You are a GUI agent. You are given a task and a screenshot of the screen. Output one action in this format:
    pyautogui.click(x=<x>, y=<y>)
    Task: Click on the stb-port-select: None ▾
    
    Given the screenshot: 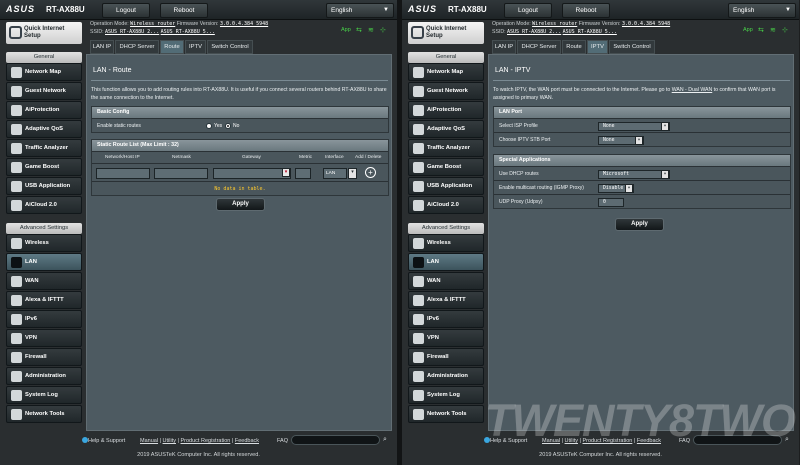 What is the action you would take?
    pyautogui.click(x=621, y=140)
    